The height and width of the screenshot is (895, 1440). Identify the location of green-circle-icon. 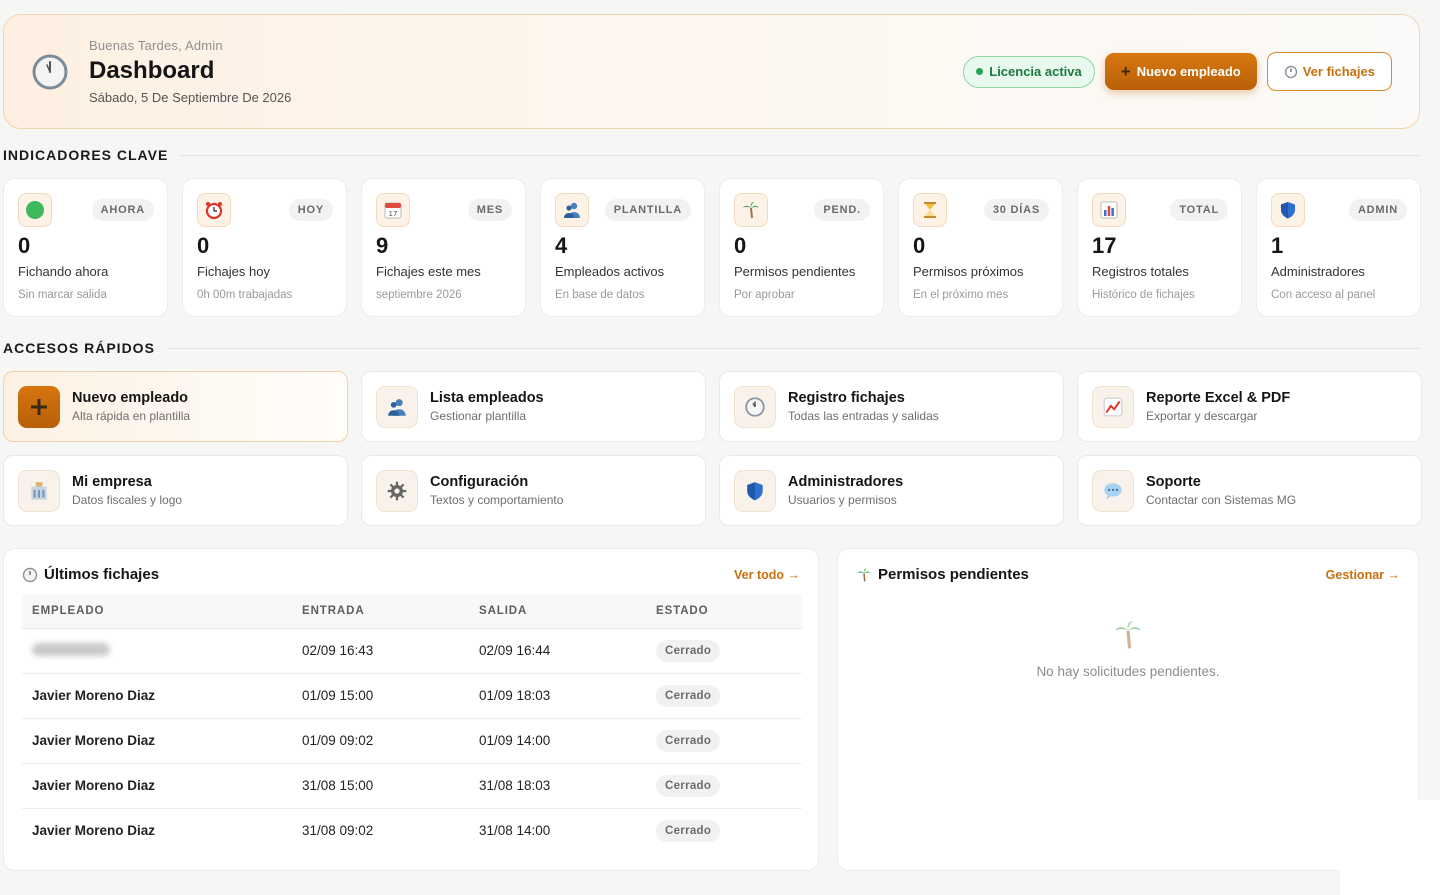
(35, 210).